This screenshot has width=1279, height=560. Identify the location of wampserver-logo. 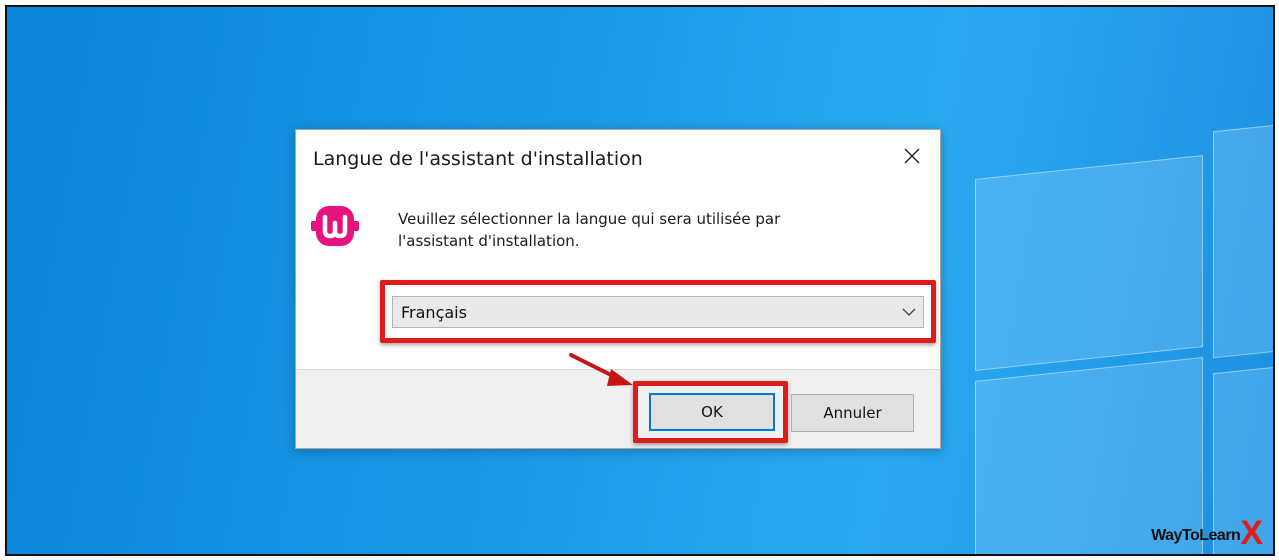
(335, 226).